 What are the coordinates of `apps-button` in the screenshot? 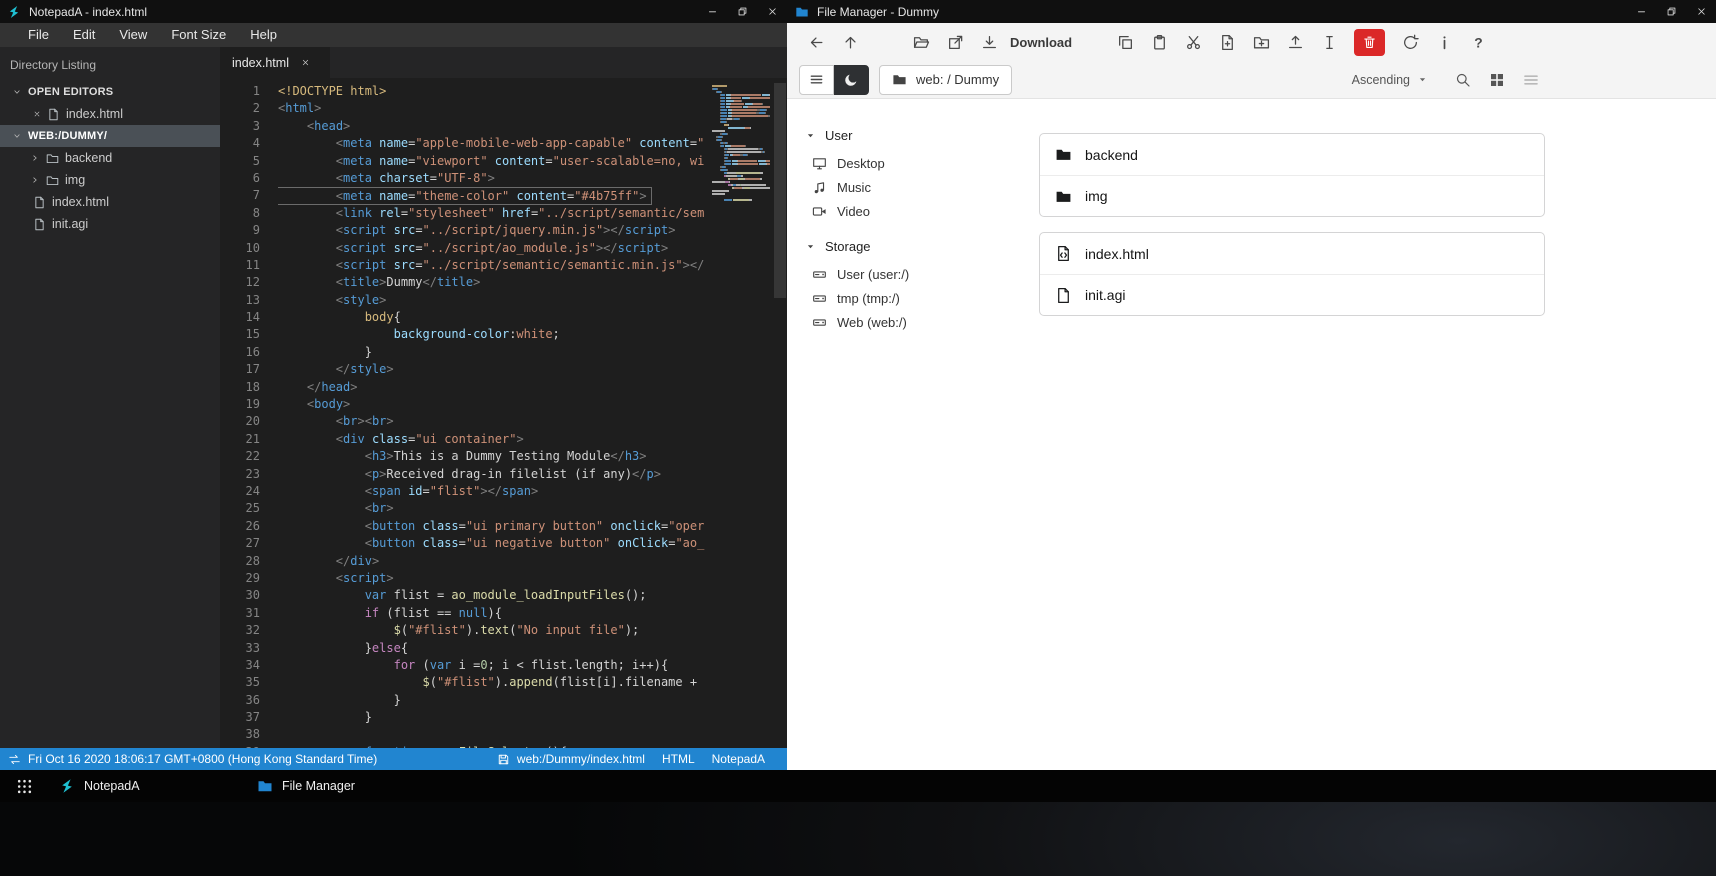 It's located at (24, 786).